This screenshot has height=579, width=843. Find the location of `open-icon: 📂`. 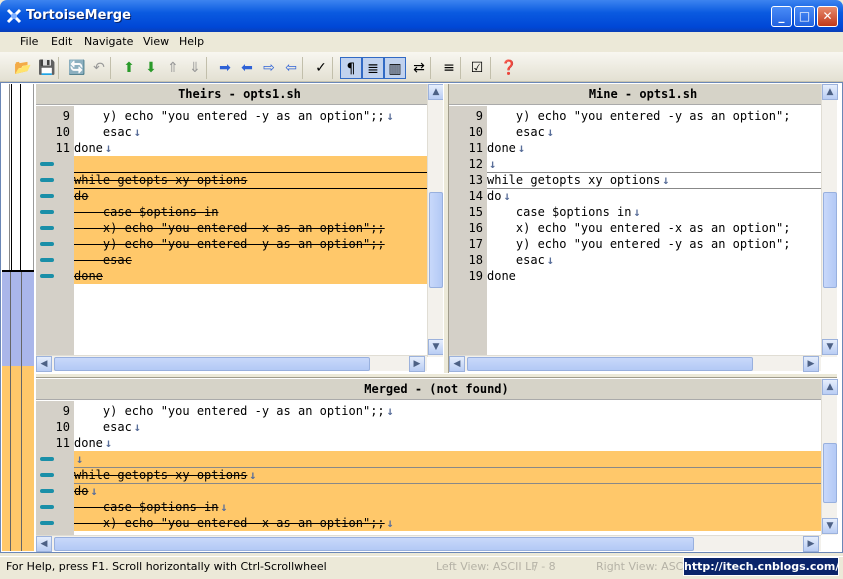

open-icon: 📂 is located at coordinates (23, 68).